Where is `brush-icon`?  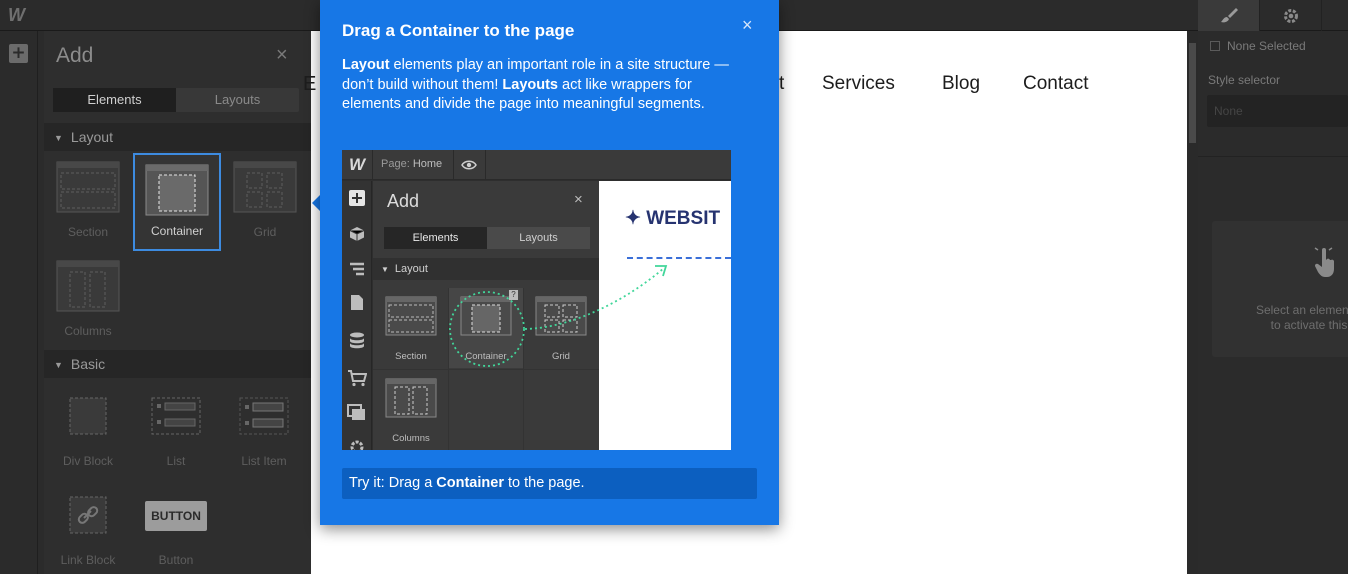
brush-icon is located at coordinates (1229, 14).